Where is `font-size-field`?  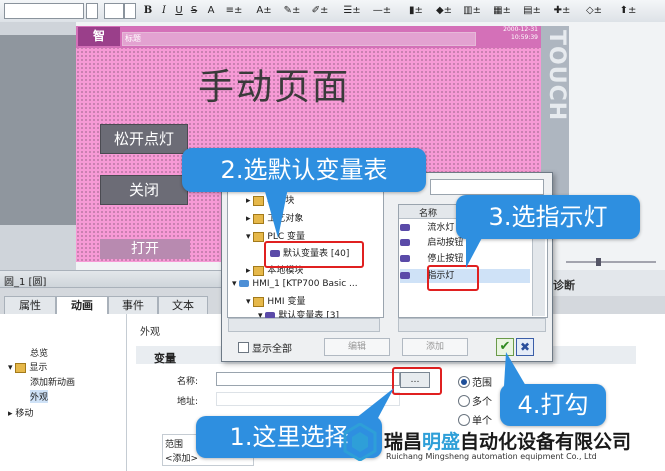 font-size-field is located at coordinates (114, 11).